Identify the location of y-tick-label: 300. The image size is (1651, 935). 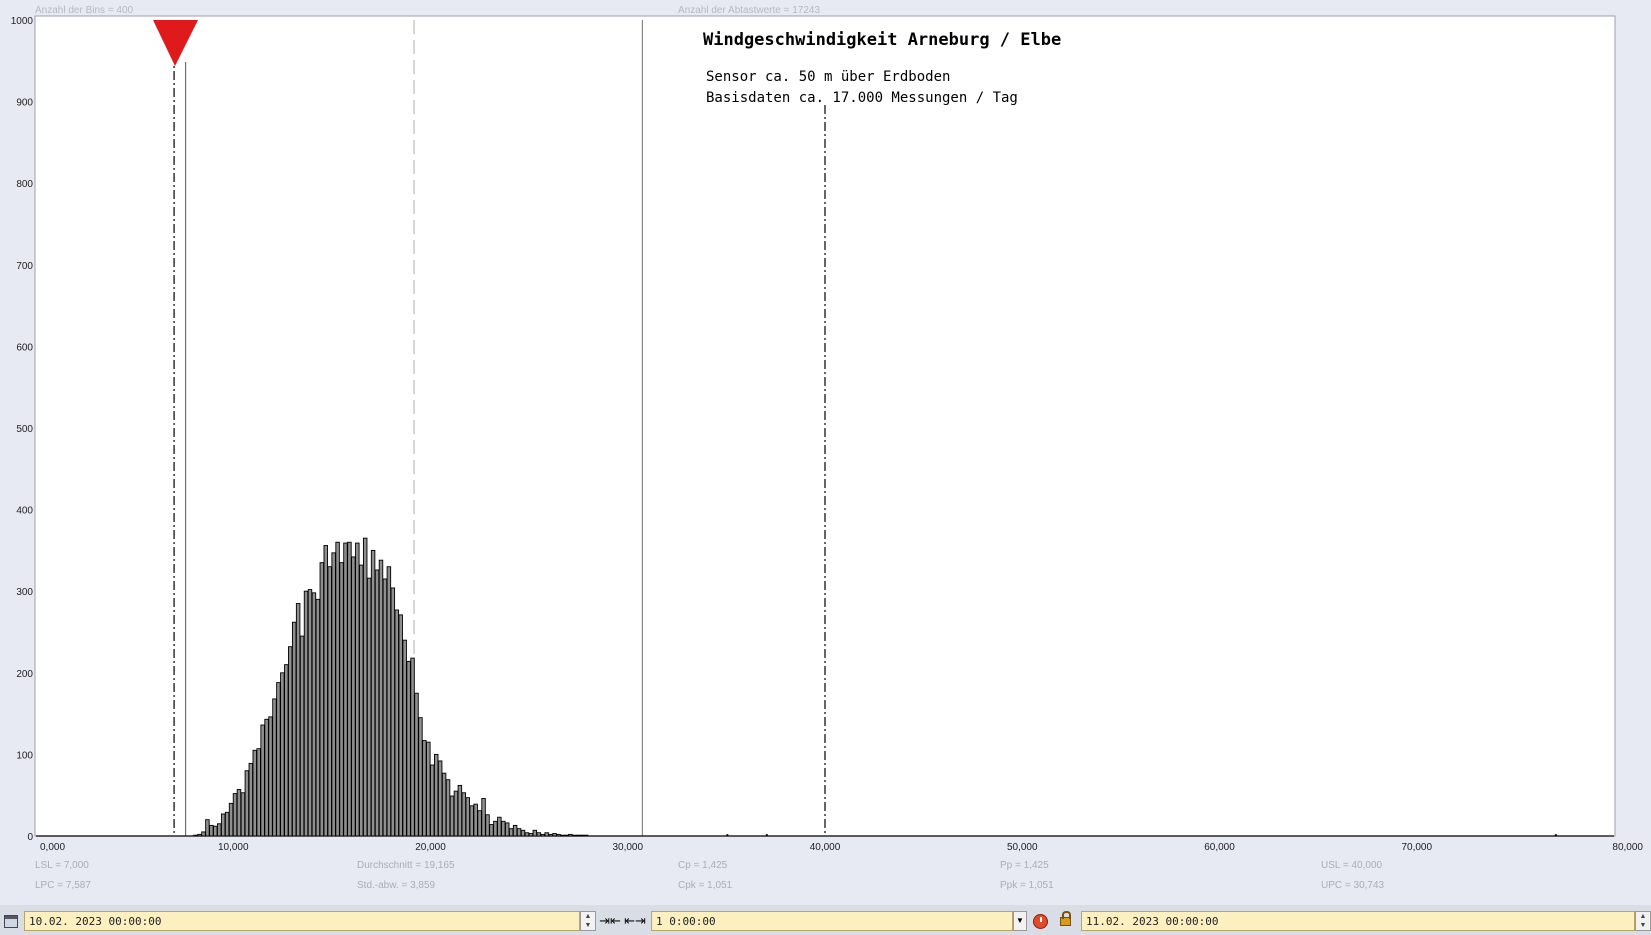
(24, 592).